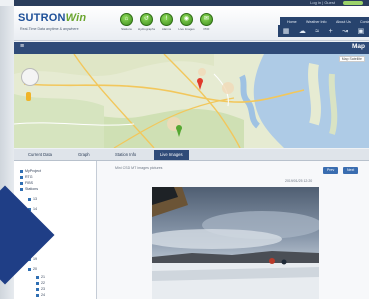  Describe the element at coordinates (29, 189) in the screenshot. I see `tree-item: Stations` at that location.